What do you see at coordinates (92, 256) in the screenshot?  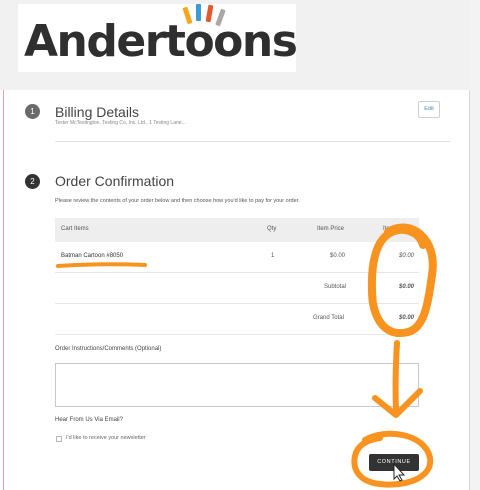 I see `cart-item-name: Batman Cartoon #8050` at bounding box center [92, 256].